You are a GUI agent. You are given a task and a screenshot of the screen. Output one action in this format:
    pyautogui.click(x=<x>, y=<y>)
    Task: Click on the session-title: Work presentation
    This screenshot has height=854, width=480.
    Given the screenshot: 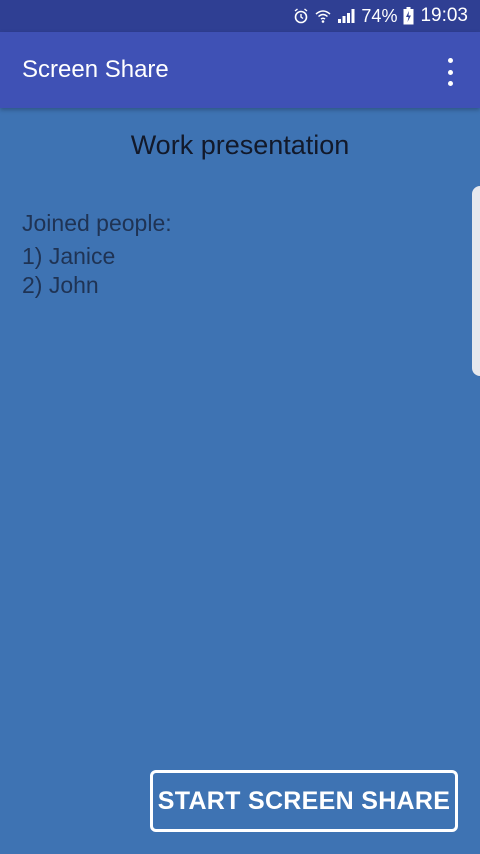 What is the action you would take?
    pyautogui.click(x=240, y=145)
    